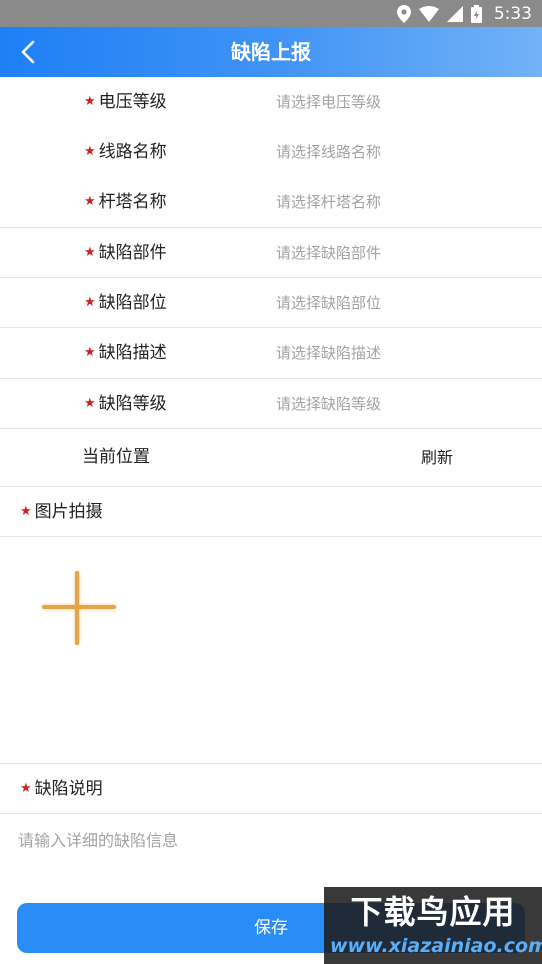  What do you see at coordinates (328, 353) in the screenshot?
I see `defect-description-select: 请选择缺陷描述` at bounding box center [328, 353].